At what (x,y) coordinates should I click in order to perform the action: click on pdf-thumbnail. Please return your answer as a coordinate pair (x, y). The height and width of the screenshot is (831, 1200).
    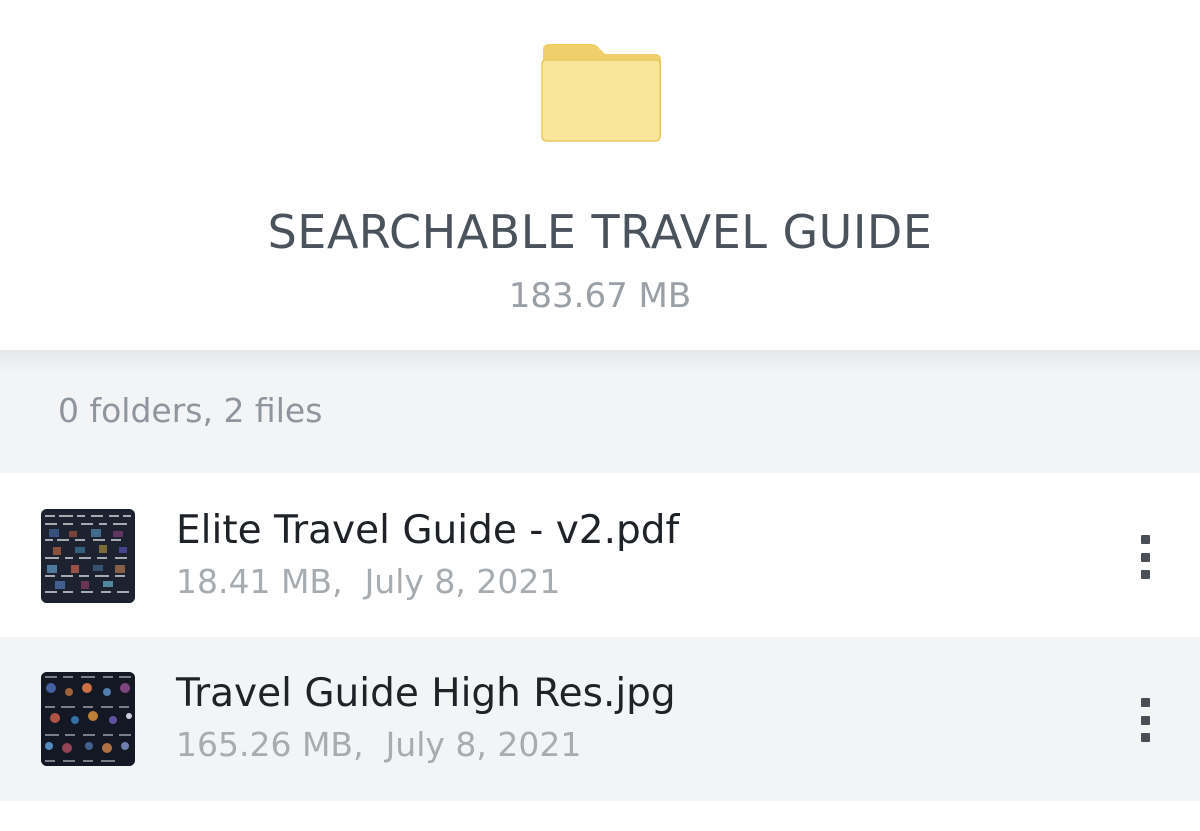
    Looking at the image, I should click on (88, 556).